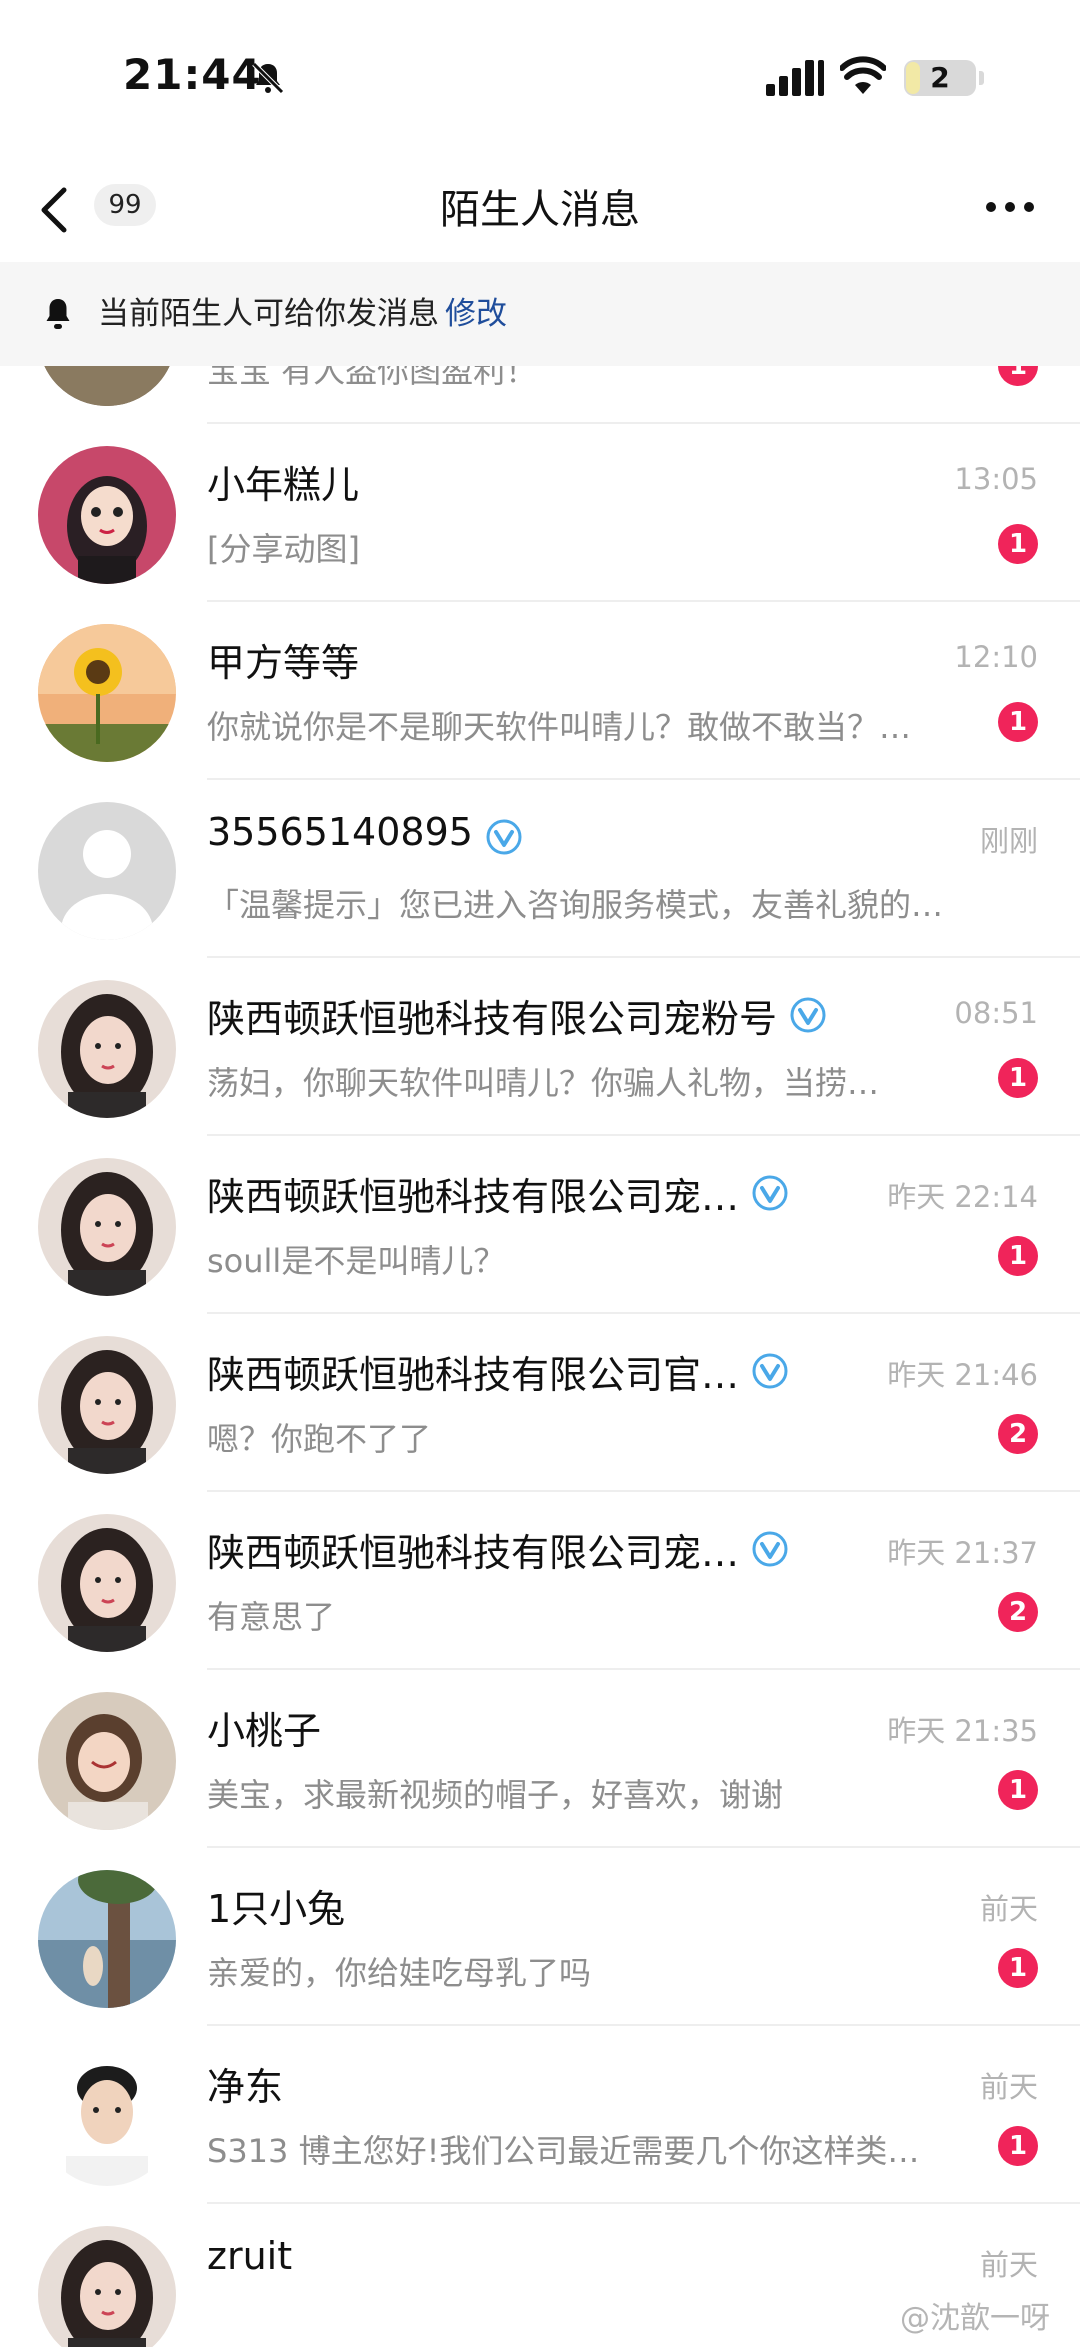 Image resolution: width=1080 pixels, height=2347 pixels. I want to click on stranger-notice-bar: 当前陌生人可给你发消息 修改, so click(540, 314).